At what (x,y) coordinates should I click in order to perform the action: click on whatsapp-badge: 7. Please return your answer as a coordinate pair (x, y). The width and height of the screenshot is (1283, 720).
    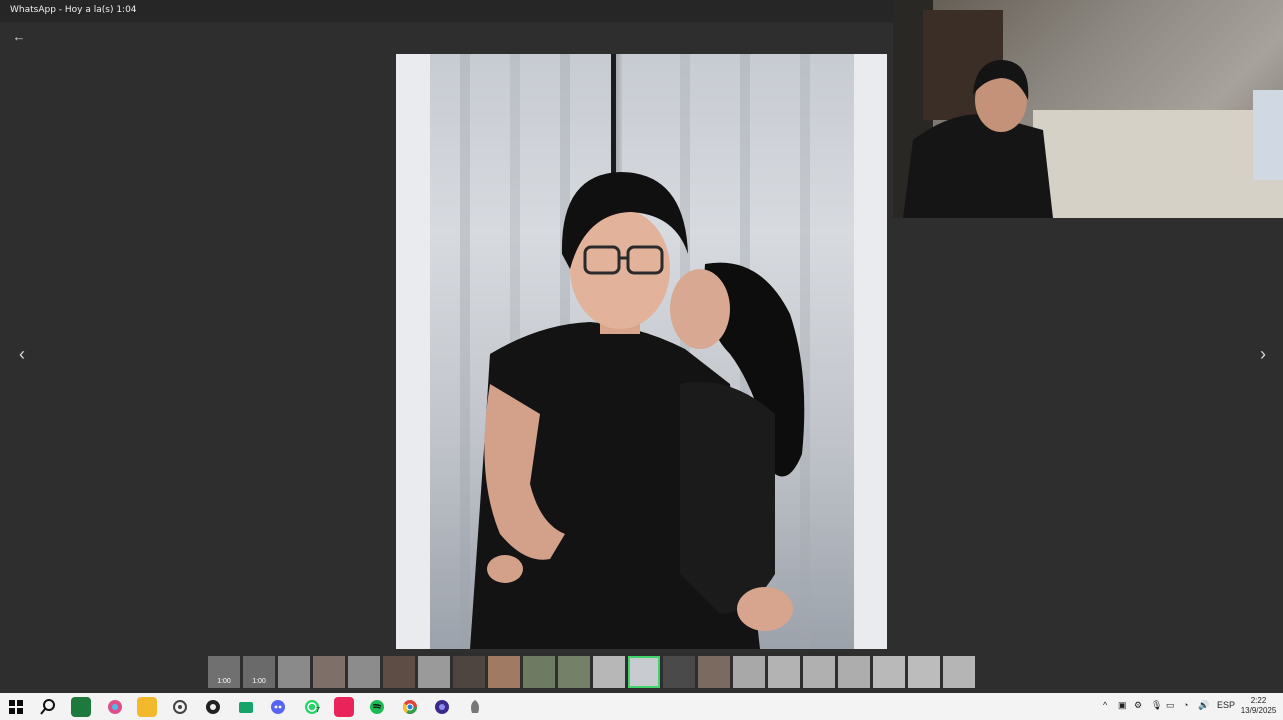
    Looking at the image, I should click on (318, 710).